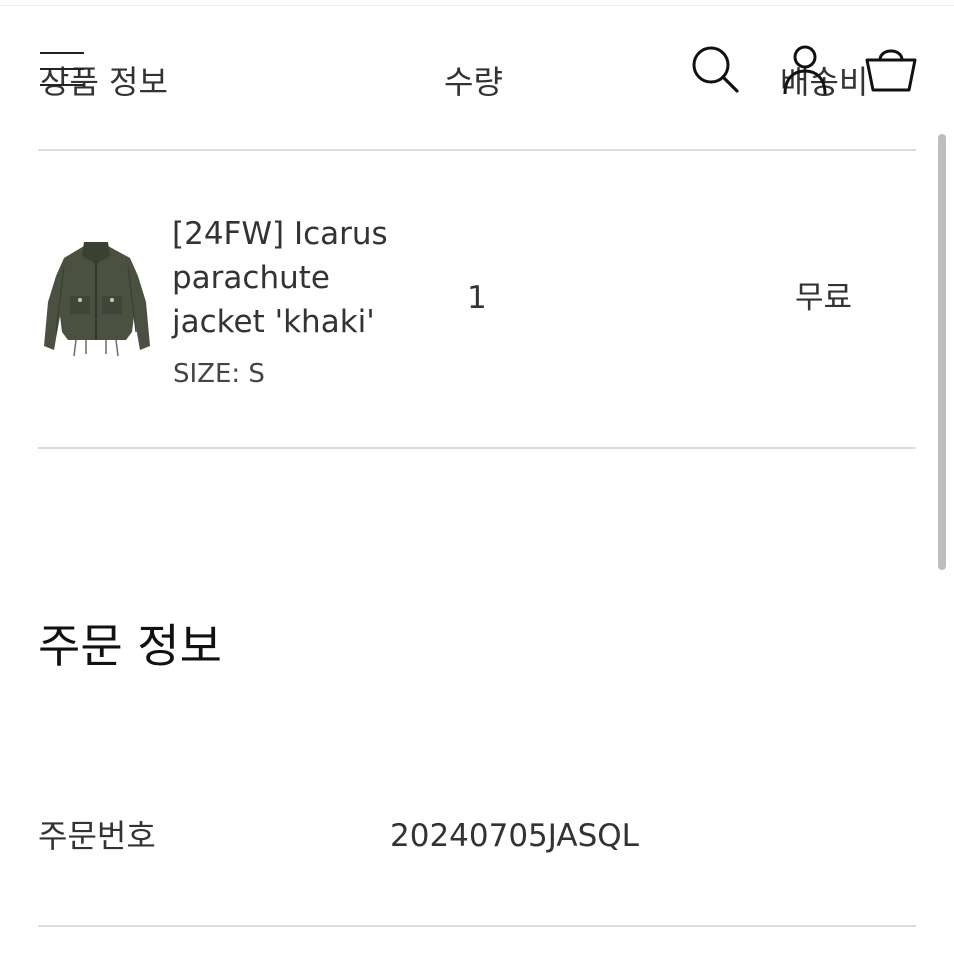  Describe the element at coordinates (292, 278) in the screenshot. I see `product-name-link: [24FW] Icarus parachute jacket 'khaki'` at that location.